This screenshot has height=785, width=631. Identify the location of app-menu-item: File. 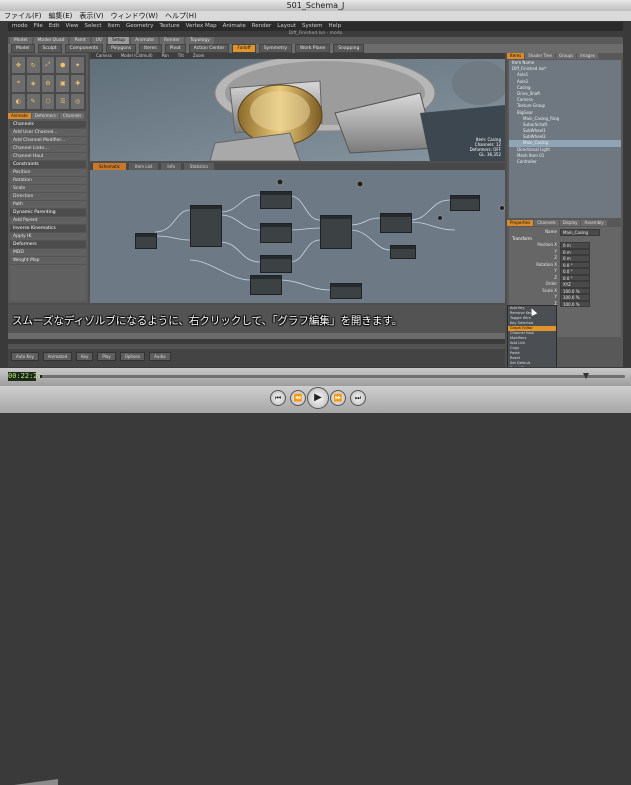
(38, 26).